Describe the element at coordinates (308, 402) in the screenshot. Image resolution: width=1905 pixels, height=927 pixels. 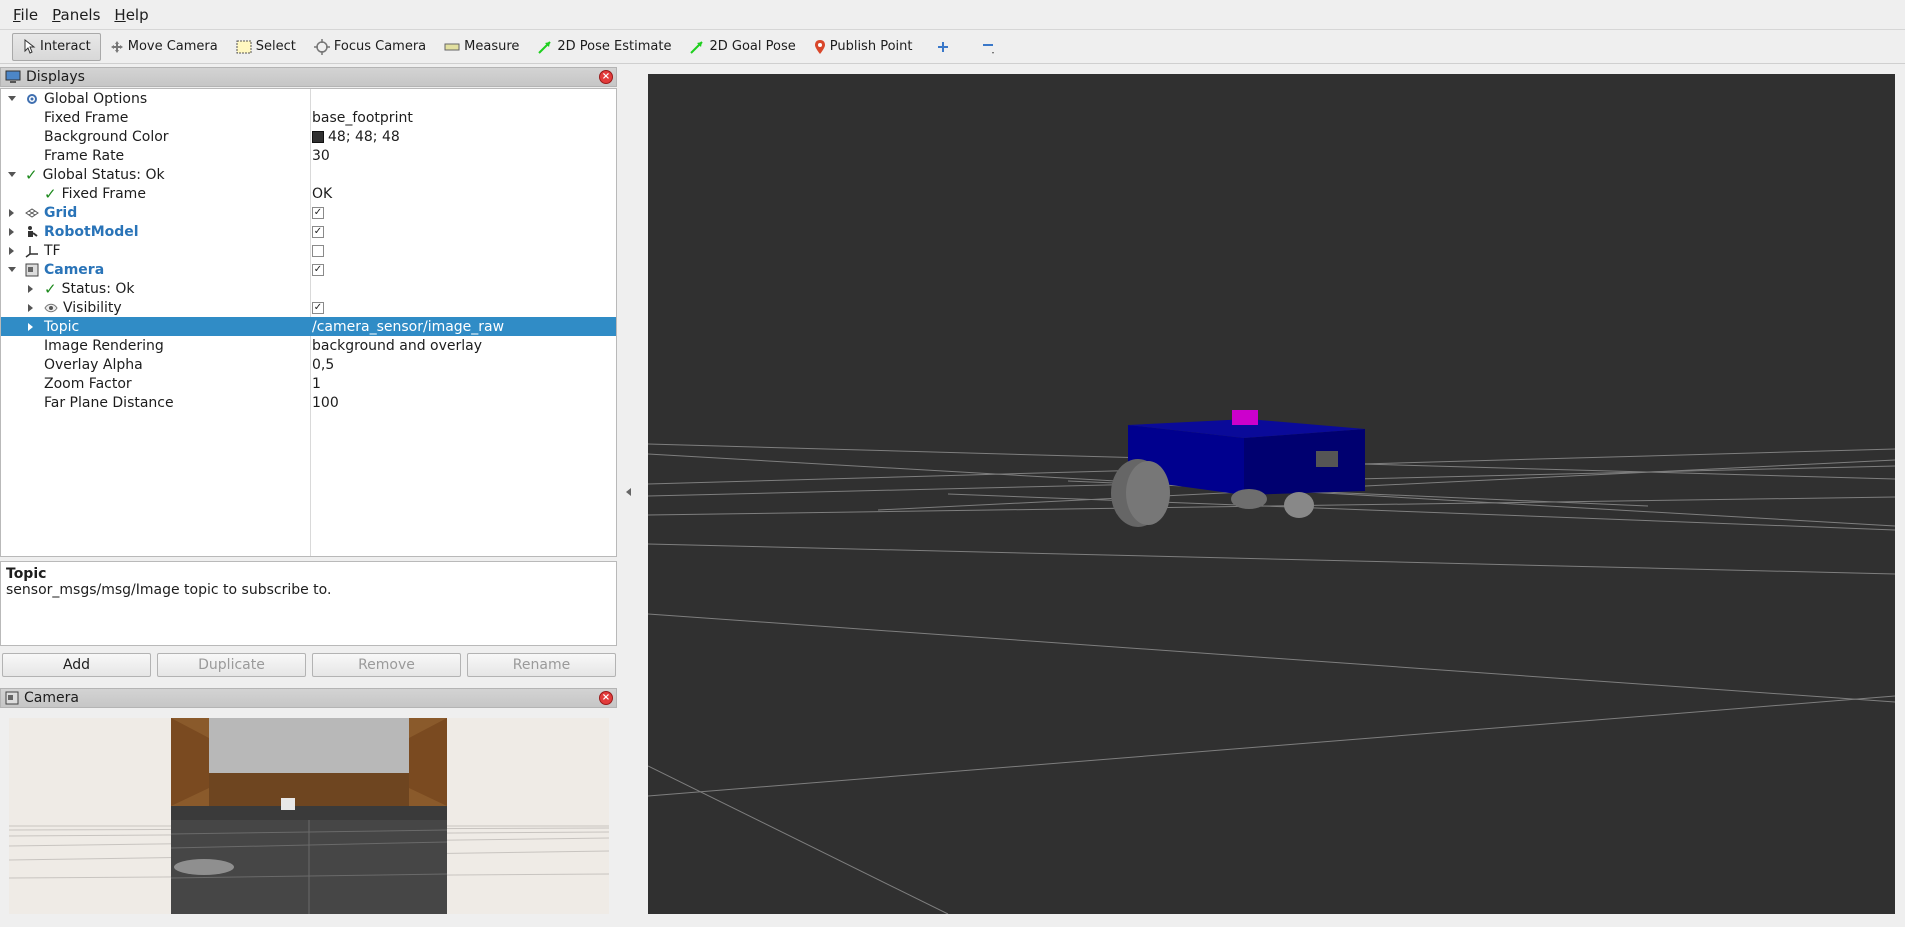
I see `tree-row-far-plane-distance: Far Plane Distance 100` at that location.